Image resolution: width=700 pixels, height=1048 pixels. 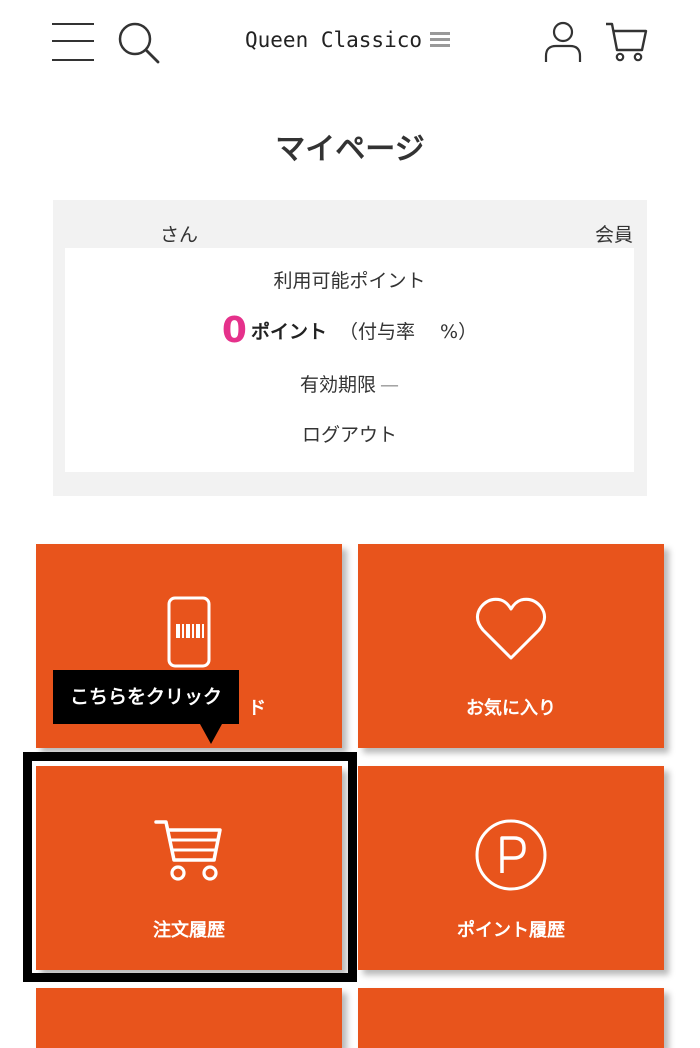 I want to click on point-p-icon, so click(x=511, y=855).